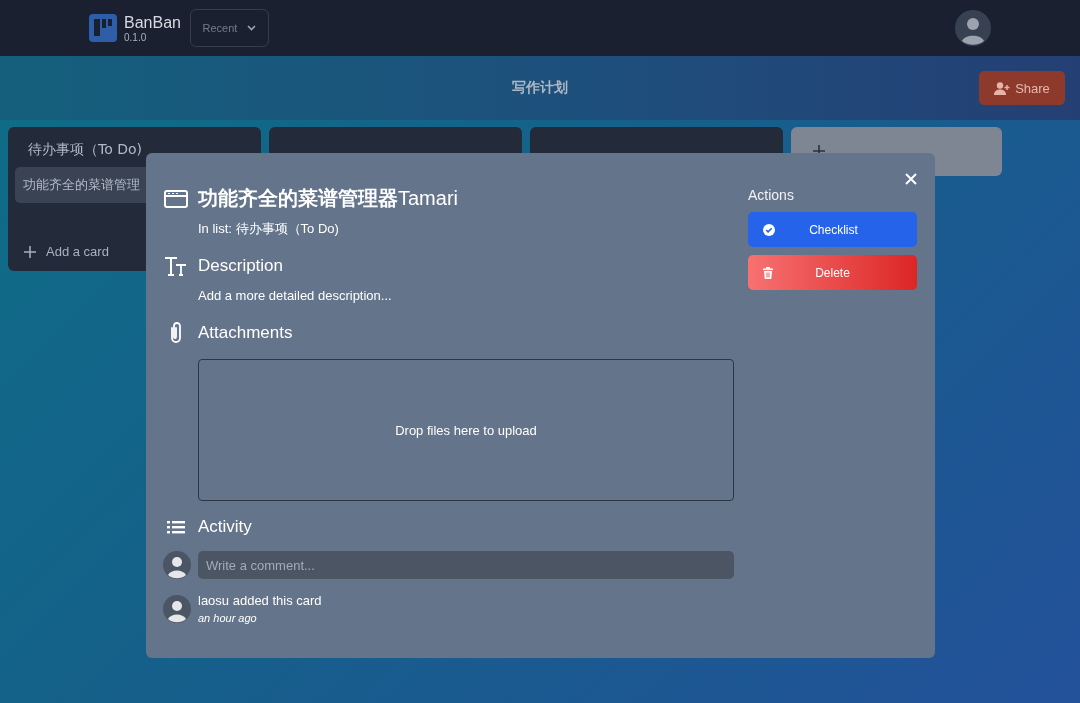  I want to click on section-heading: Activity, so click(225, 527).